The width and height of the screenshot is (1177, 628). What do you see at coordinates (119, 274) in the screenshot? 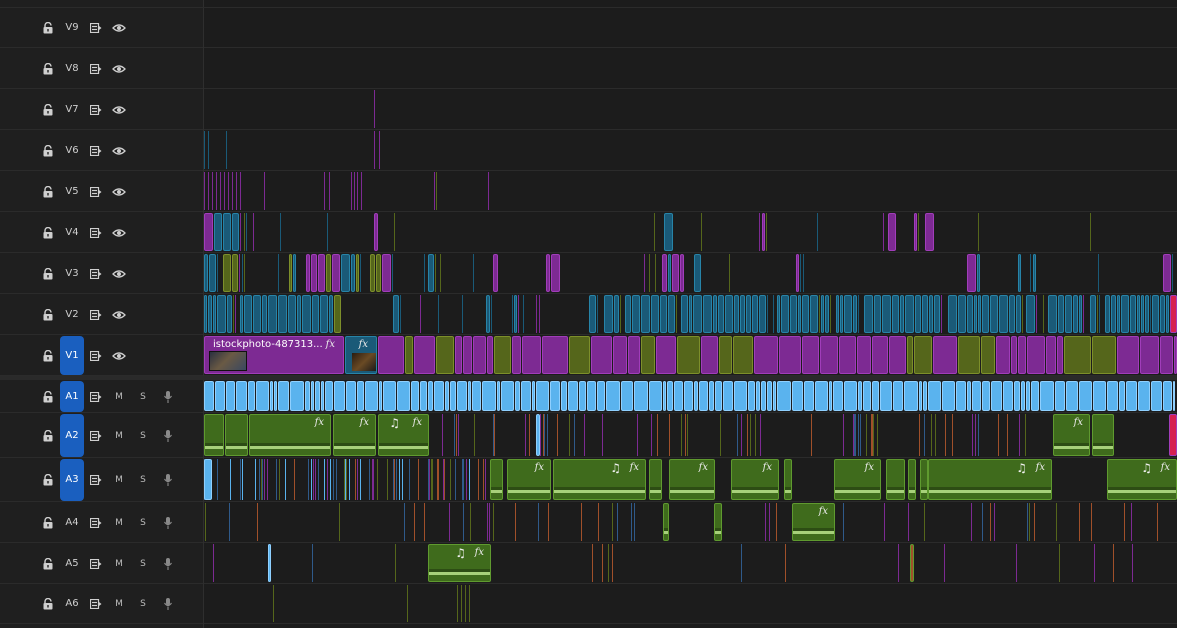
I see `visibility-toggle-v3` at bounding box center [119, 274].